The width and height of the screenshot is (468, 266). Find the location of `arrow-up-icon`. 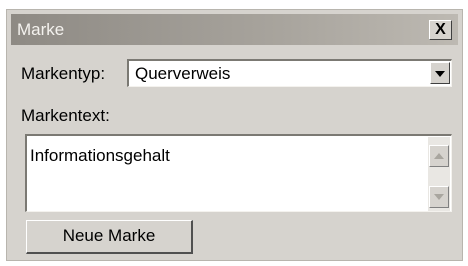

arrow-up-icon is located at coordinates (439, 156).